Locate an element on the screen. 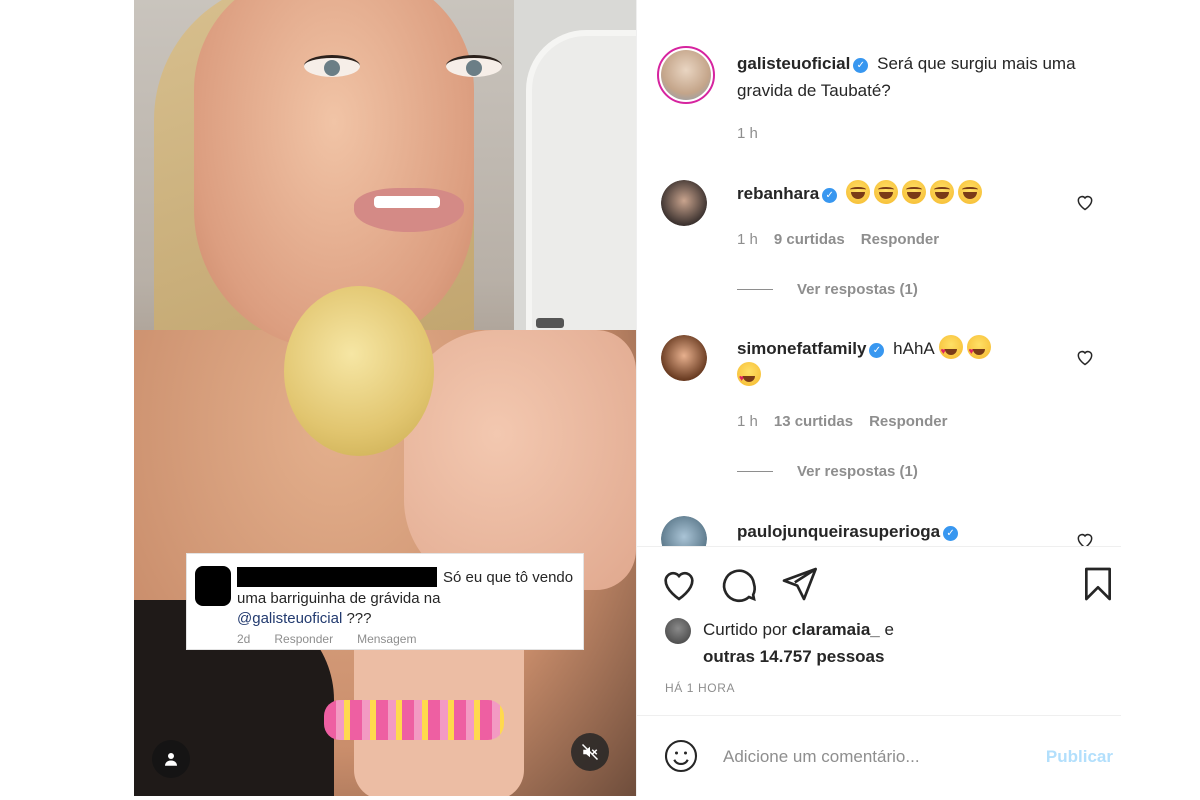  caption-age: 1 h is located at coordinates (747, 133).